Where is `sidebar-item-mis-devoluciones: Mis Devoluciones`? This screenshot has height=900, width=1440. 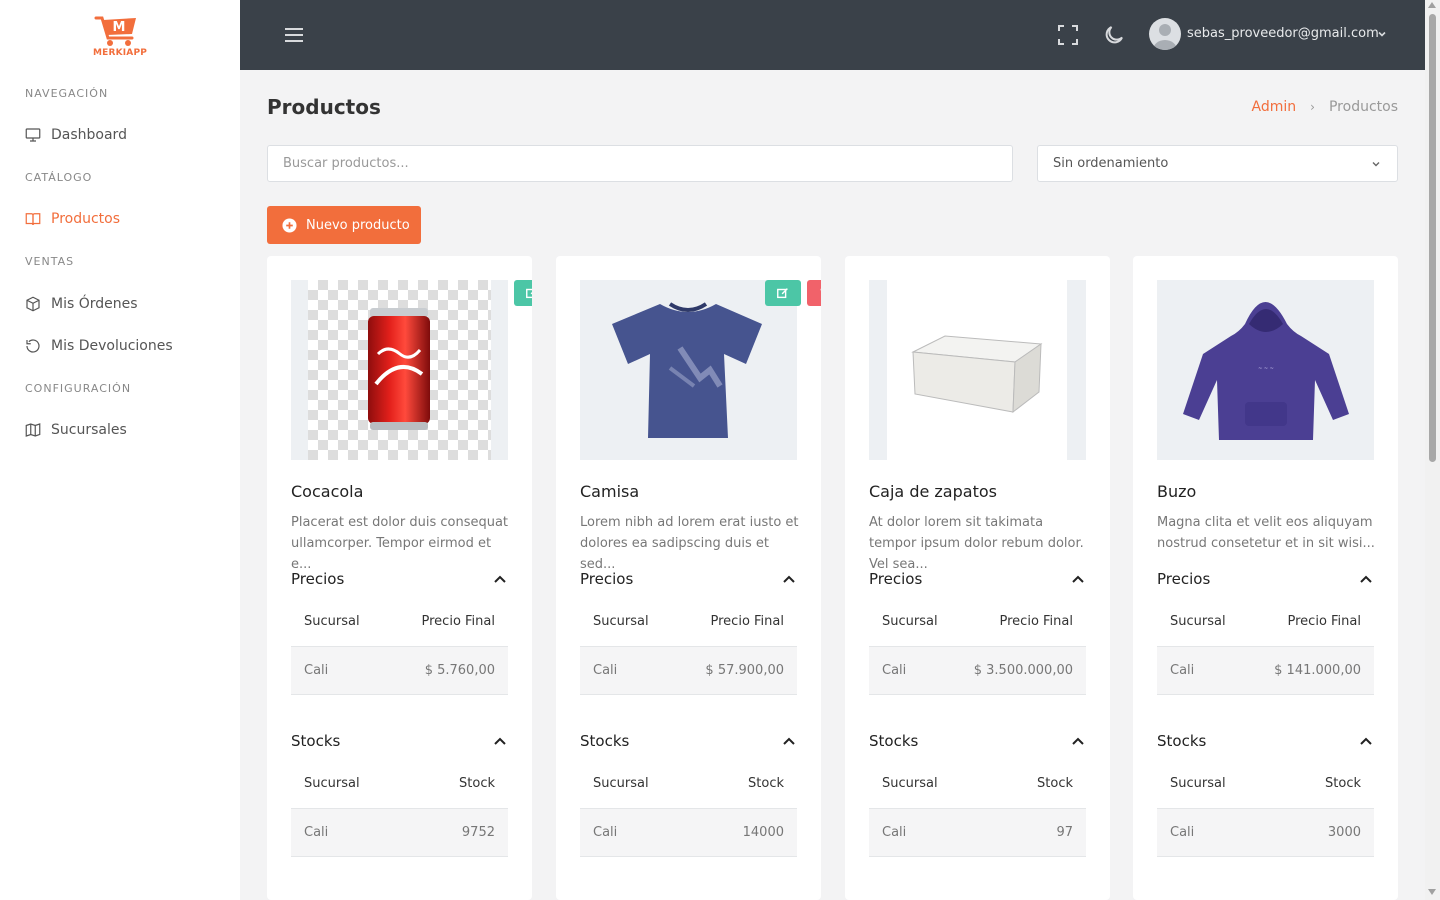
sidebar-item-mis-devoluciones: Mis Devoluciones is located at coordinates (98, 346).